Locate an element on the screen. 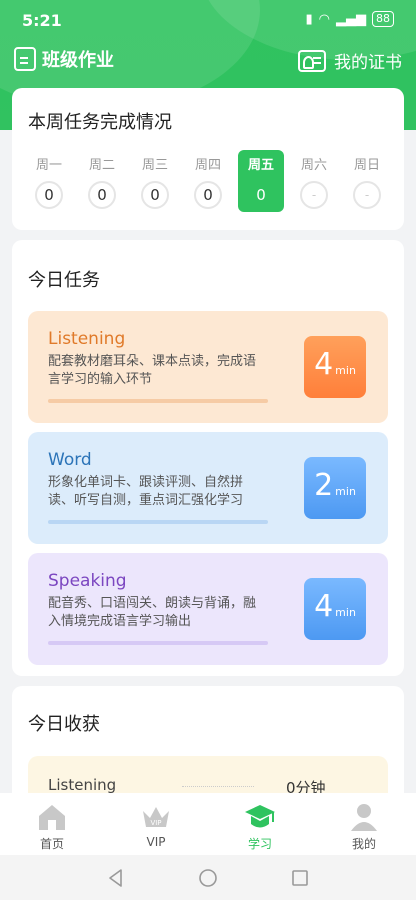 The height and width of the screenshot is (900, 416). my-certificate-button: 我的证书 is located at coordinates (350, 60).